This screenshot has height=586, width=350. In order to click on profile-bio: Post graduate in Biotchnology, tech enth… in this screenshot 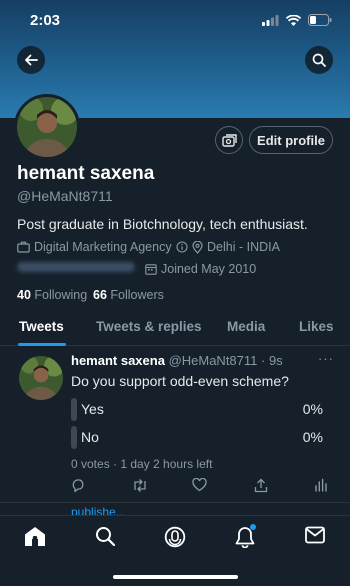, I will do `click(162, 224)`.